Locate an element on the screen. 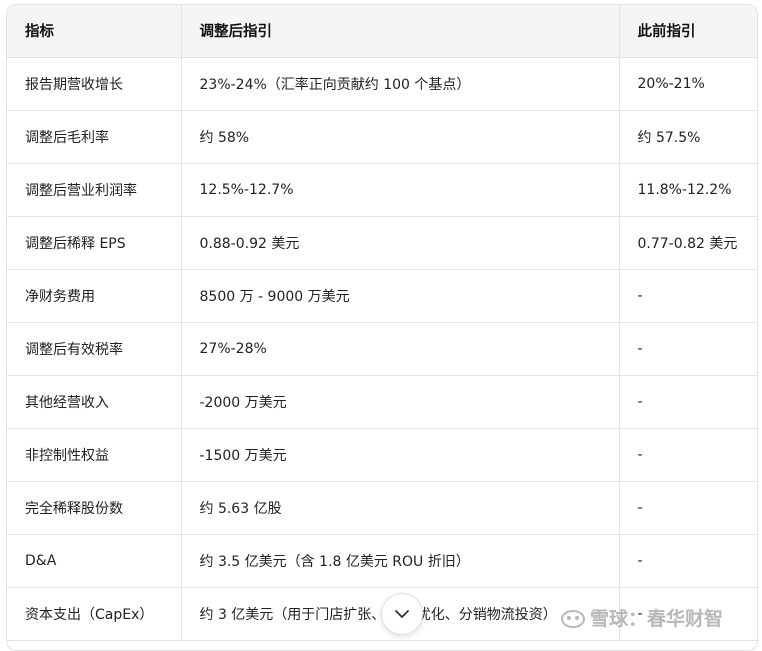 The height and width of the screenshot is (651, 762). table-row: 报告期营收增长 23%-24%（汇率正向贡献约 100 个基点） 20%-21% is located at coordinates (382, 84).